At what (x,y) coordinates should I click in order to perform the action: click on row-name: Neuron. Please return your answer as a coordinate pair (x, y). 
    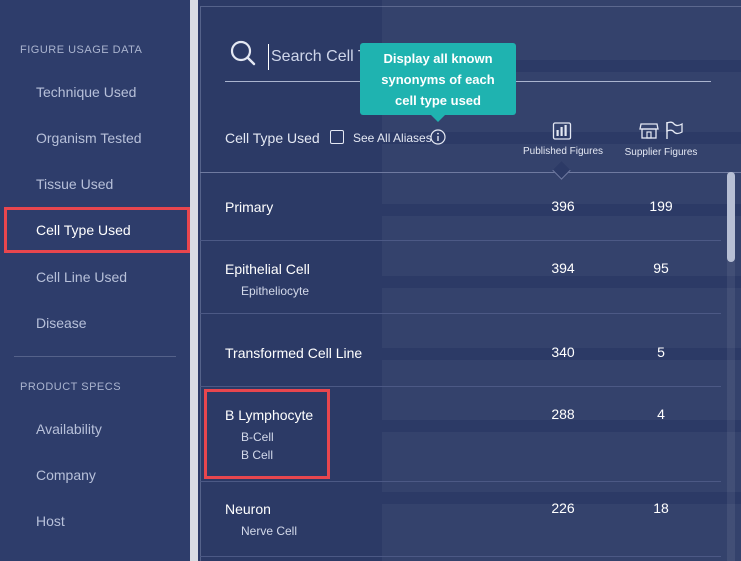
    Looking at the image, I should click on (248, 509).